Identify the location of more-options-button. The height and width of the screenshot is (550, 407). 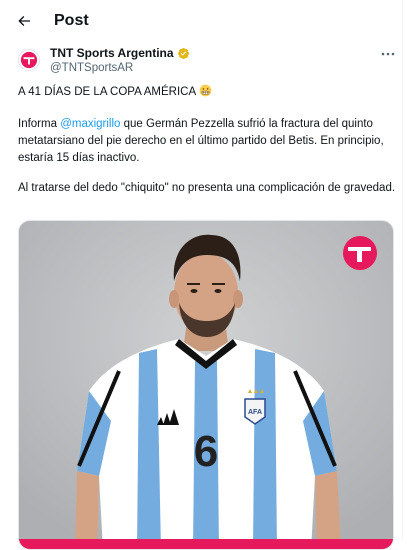
(388, 54).